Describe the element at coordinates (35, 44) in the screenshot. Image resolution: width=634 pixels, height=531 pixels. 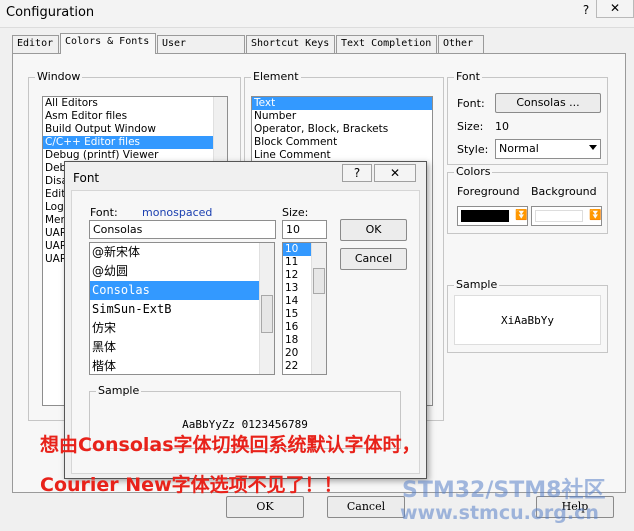
I see `tab-editor: Editor` at that location.